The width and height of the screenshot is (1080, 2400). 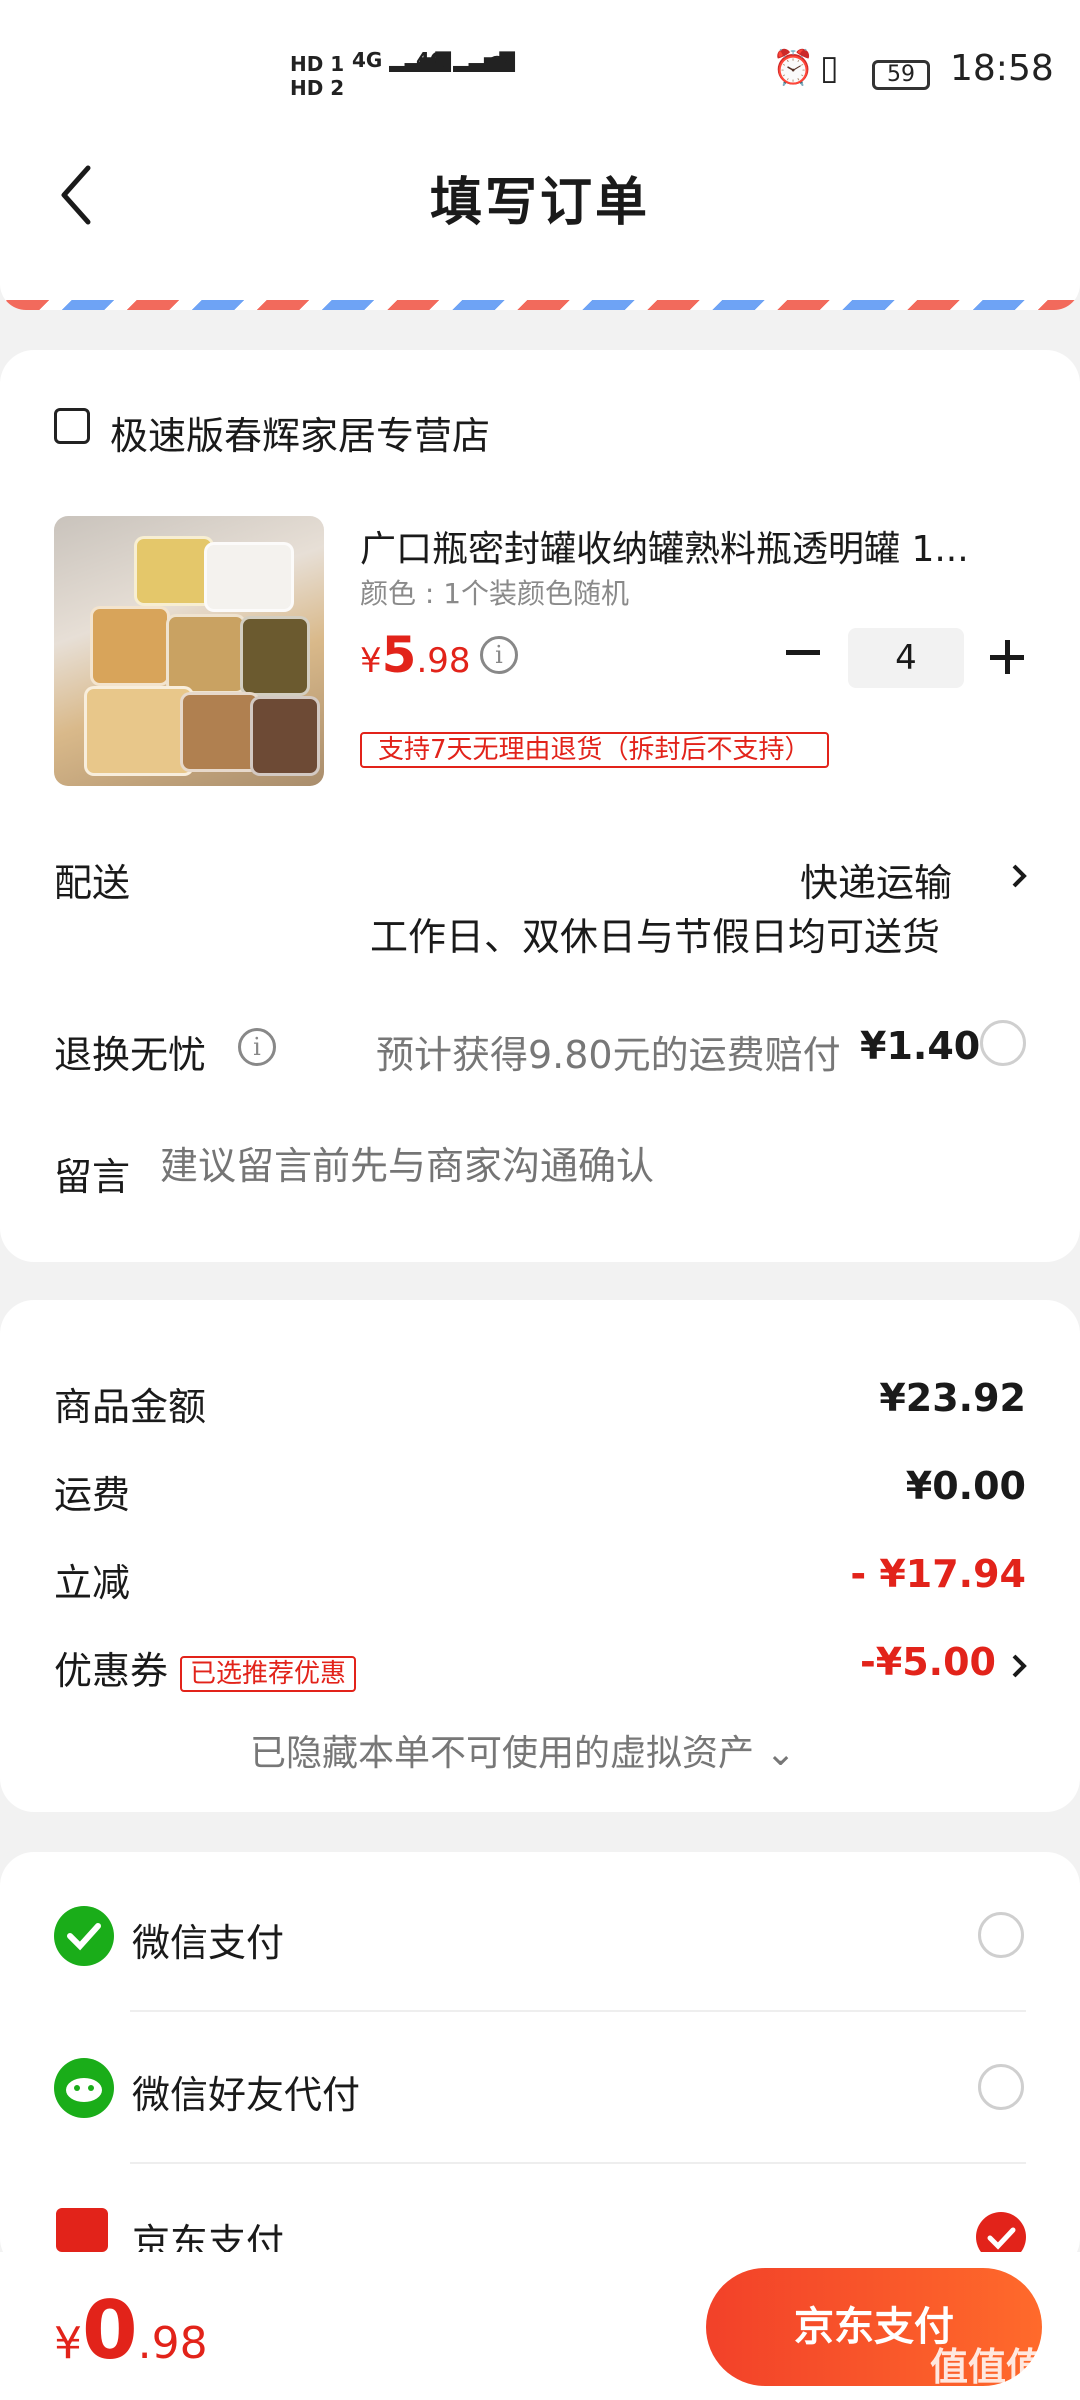 What do you see at coordinates (540, 1667) in the screenshot?
I see `coupon-row: 优惠券 已选推荐优惠 -¥5.00` at bounding box center [540, 1667].